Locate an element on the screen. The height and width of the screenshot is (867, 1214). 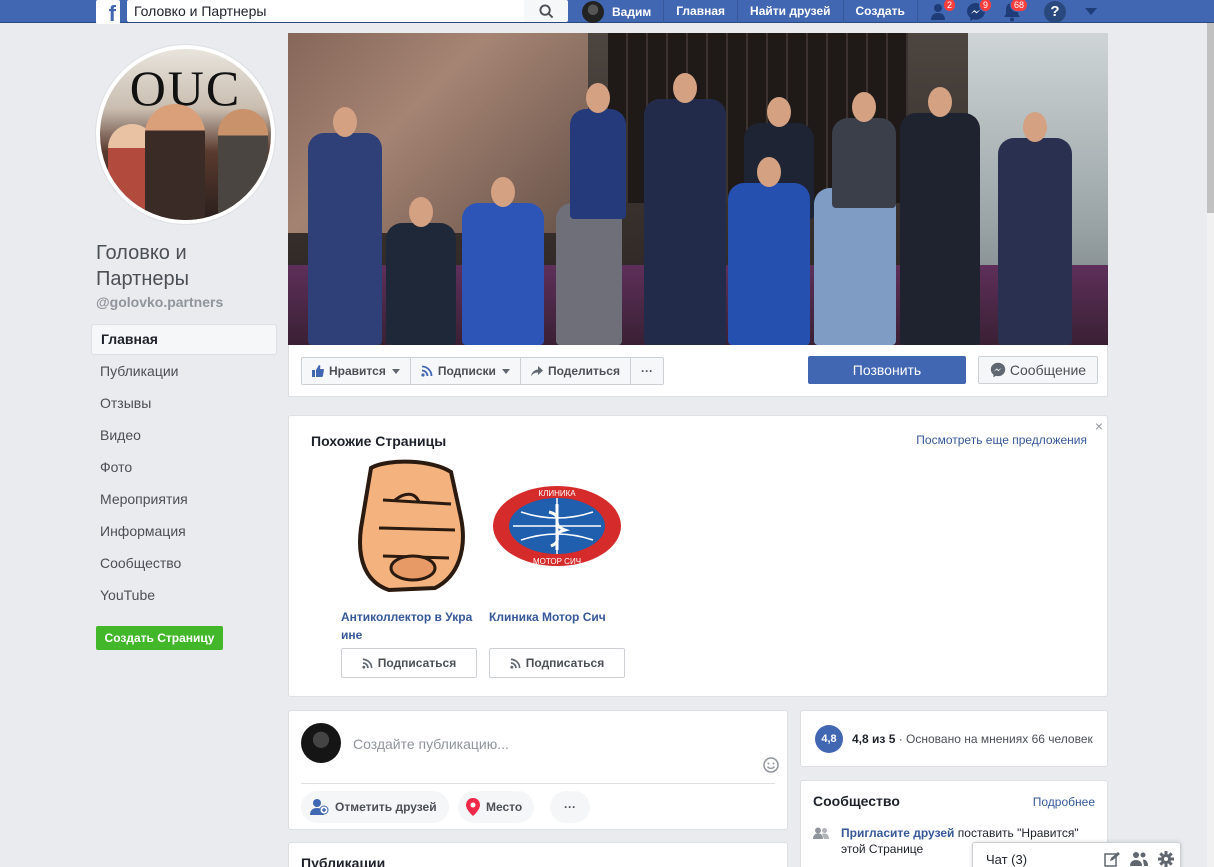
sidebar-item-events: Мероприятия is located at coordinates (184, 499).